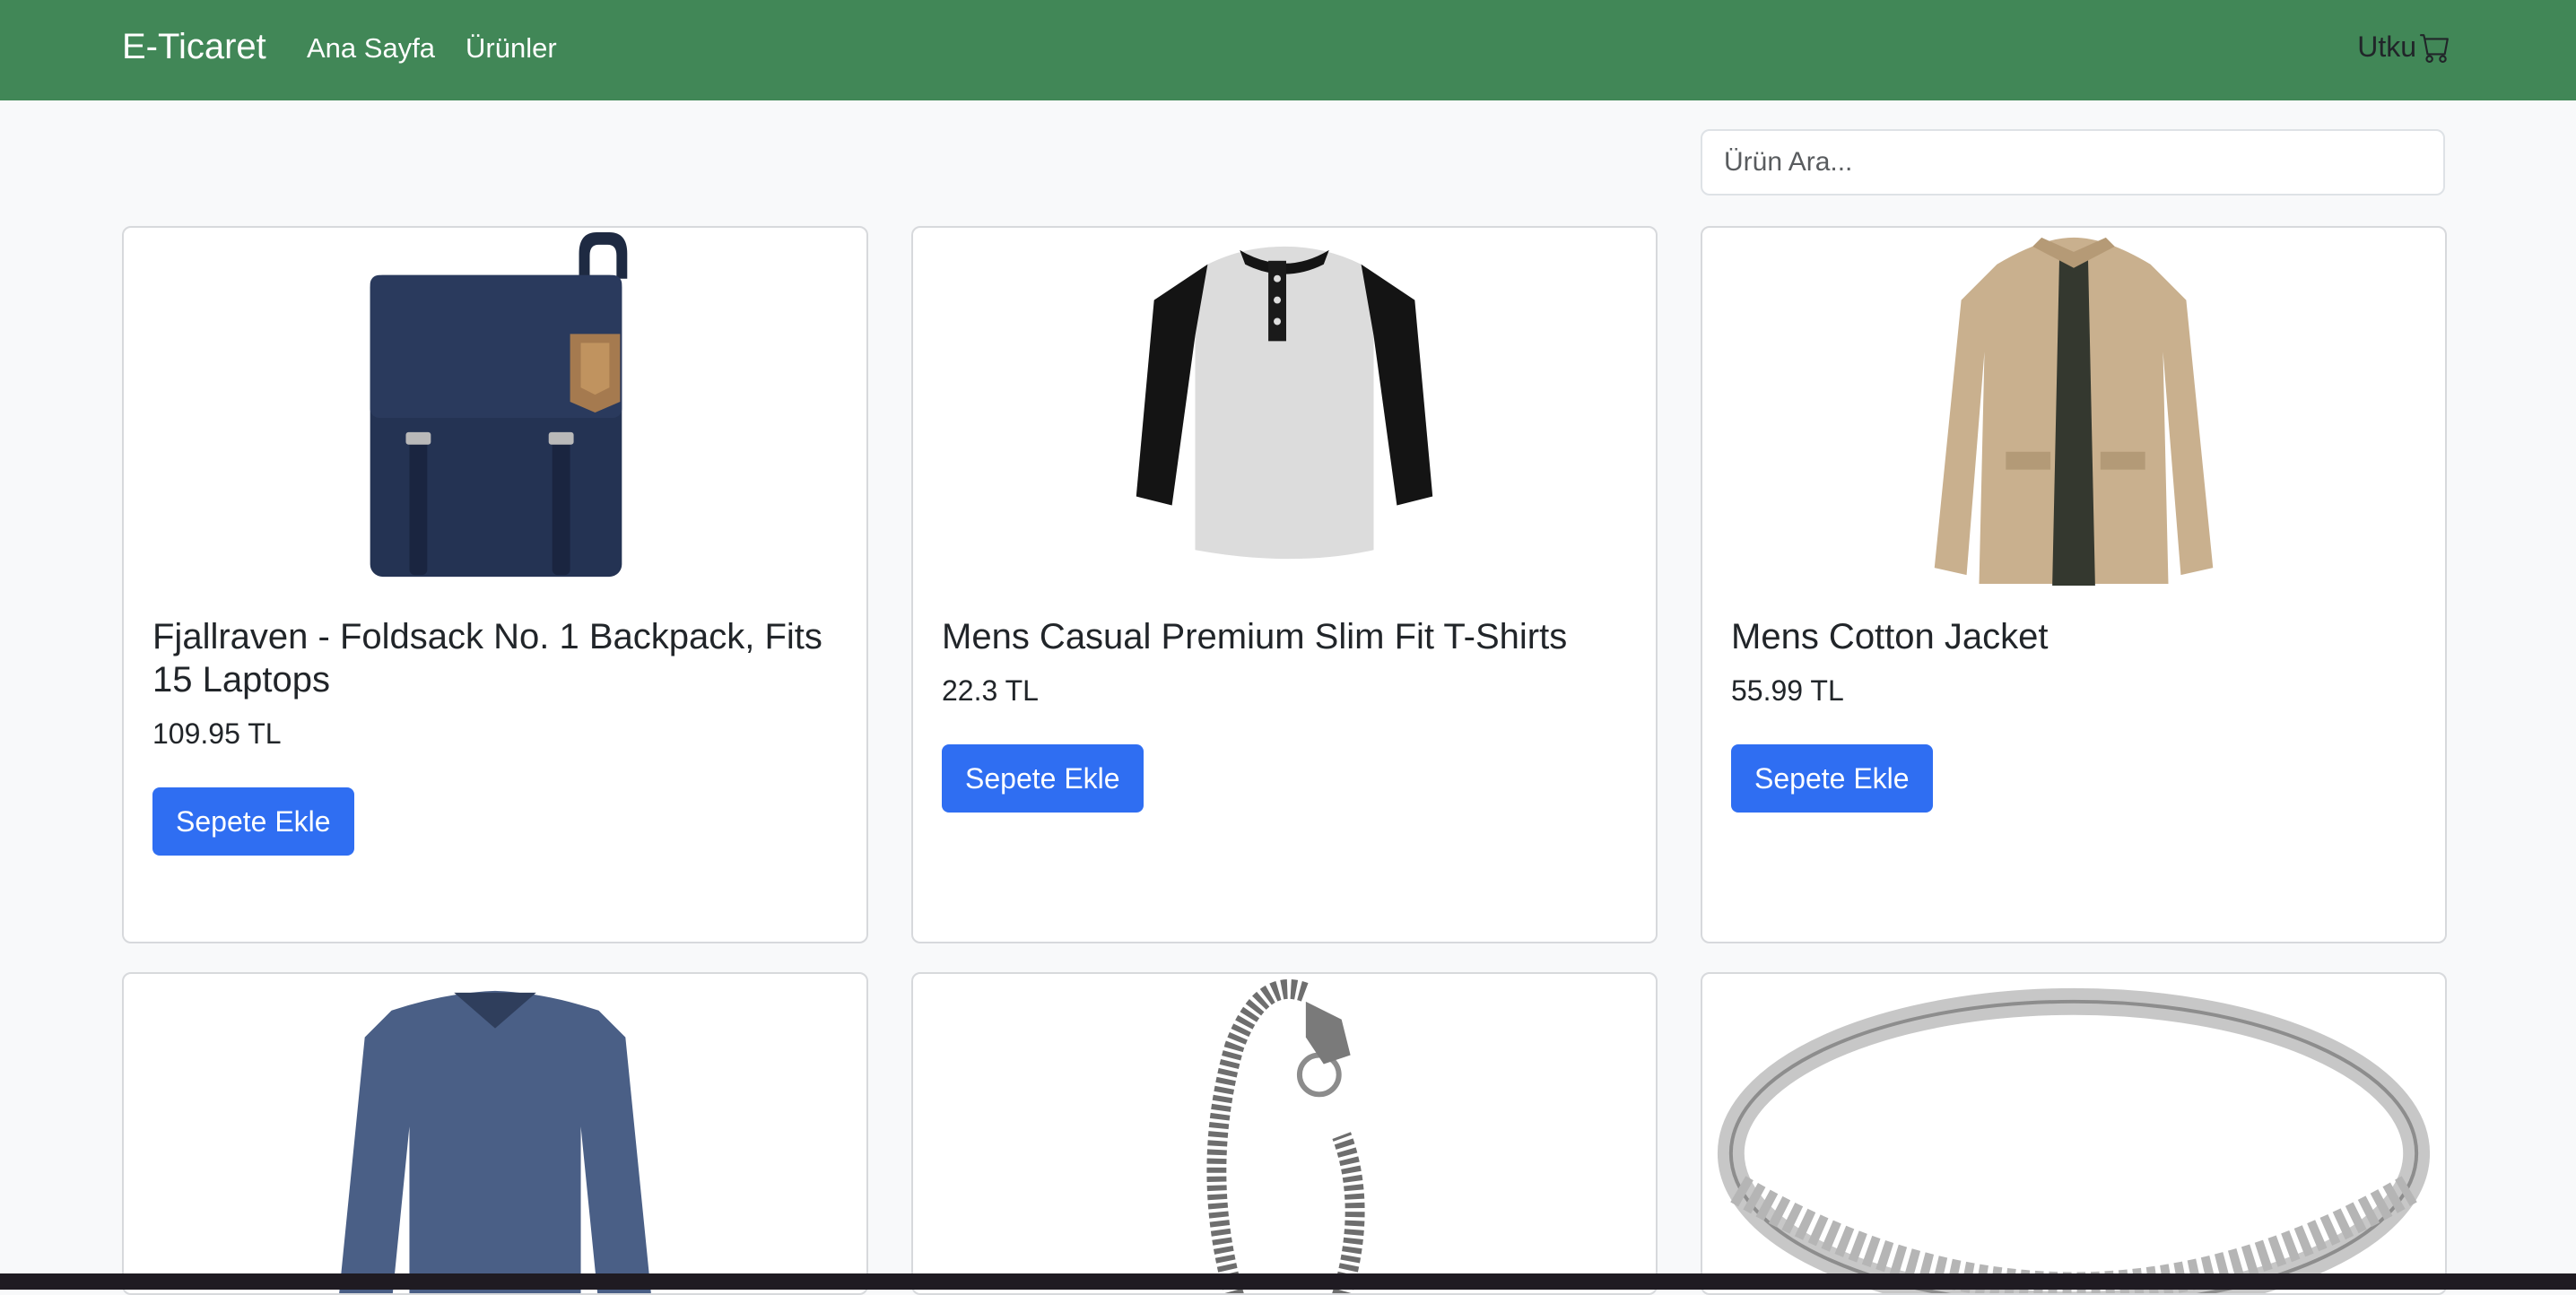 The height and width of the screenshot is (1295, 2576). Describe the element at coordinates (194, 47) in the screenshot. I see `brand-logo: E-Ticaret` at that location.